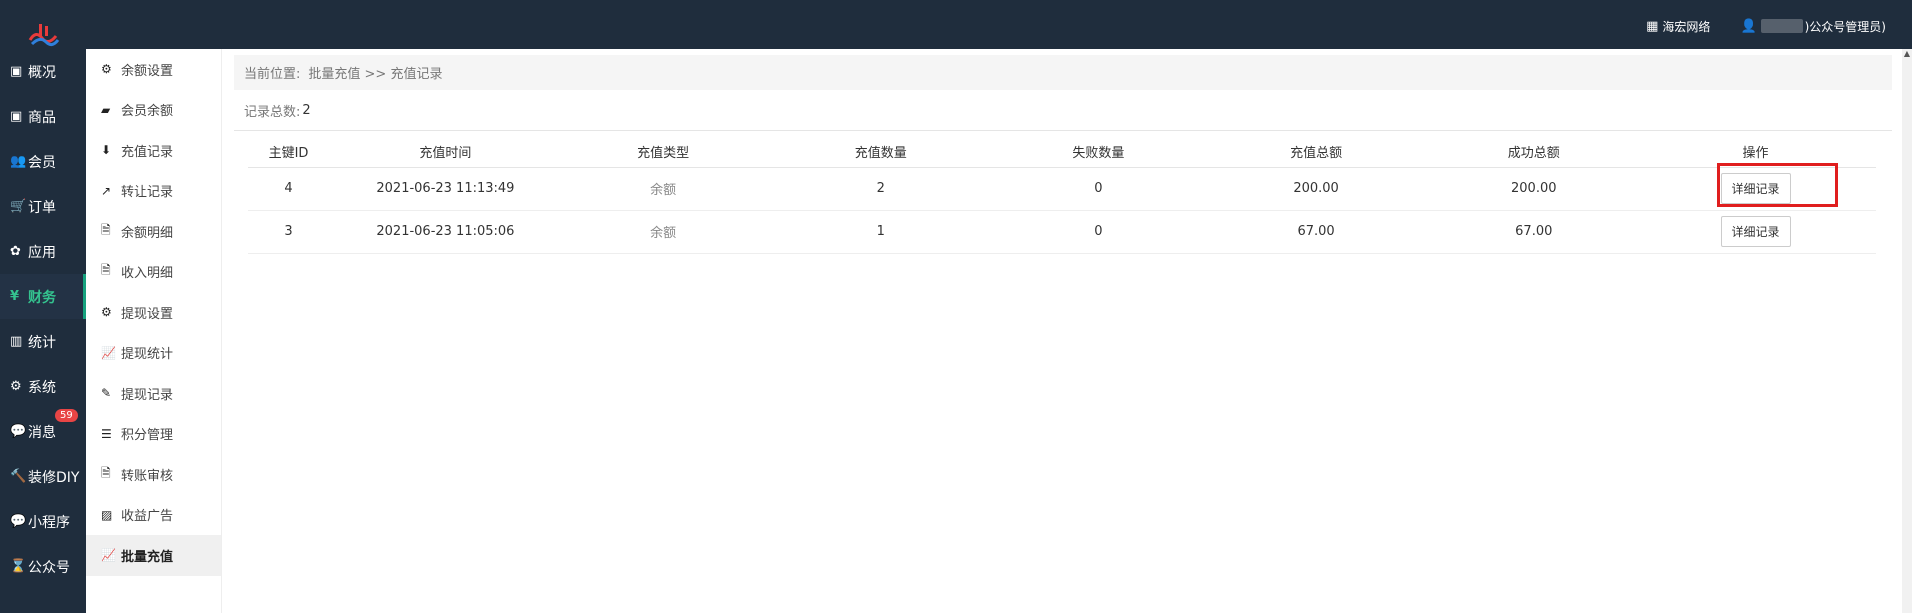 The image size is (1912, 613). Describe the element at coordinates (288, 152) in the screenshot. I see `column-header: 主键ID` at that location.